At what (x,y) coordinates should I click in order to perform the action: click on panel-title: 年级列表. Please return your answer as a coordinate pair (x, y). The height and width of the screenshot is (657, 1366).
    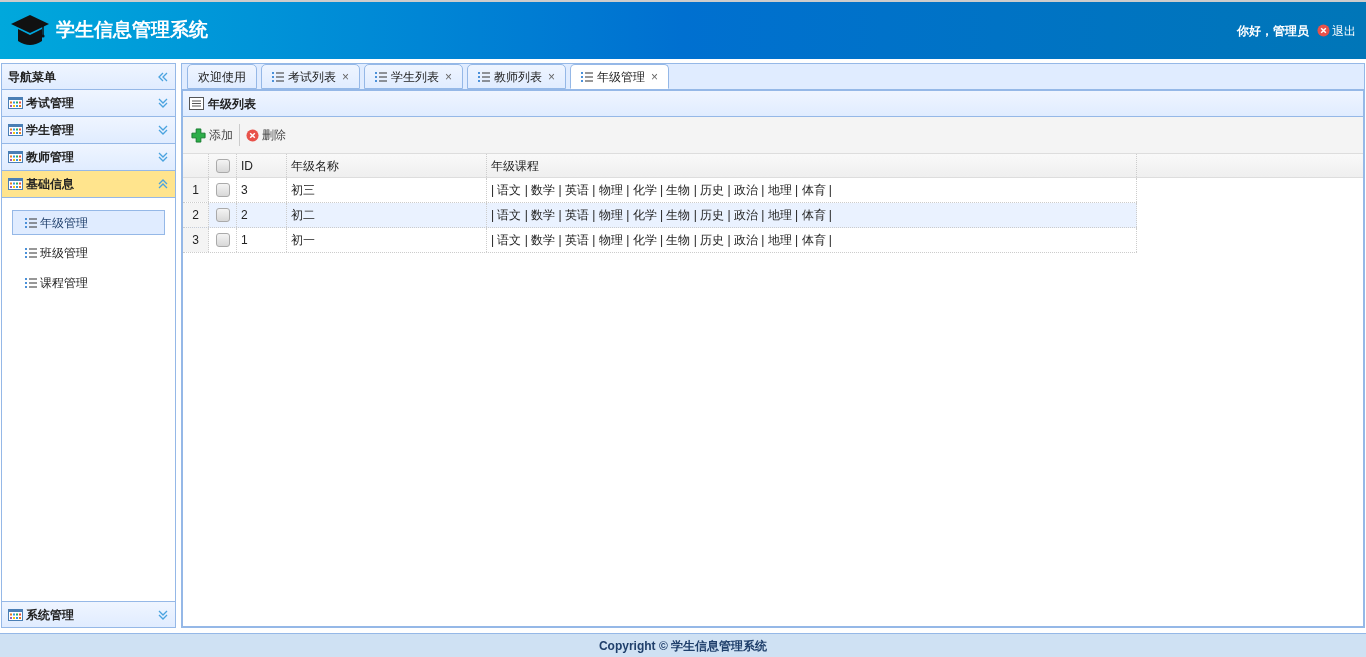
    Looking at the image, I should click on (232, 104).